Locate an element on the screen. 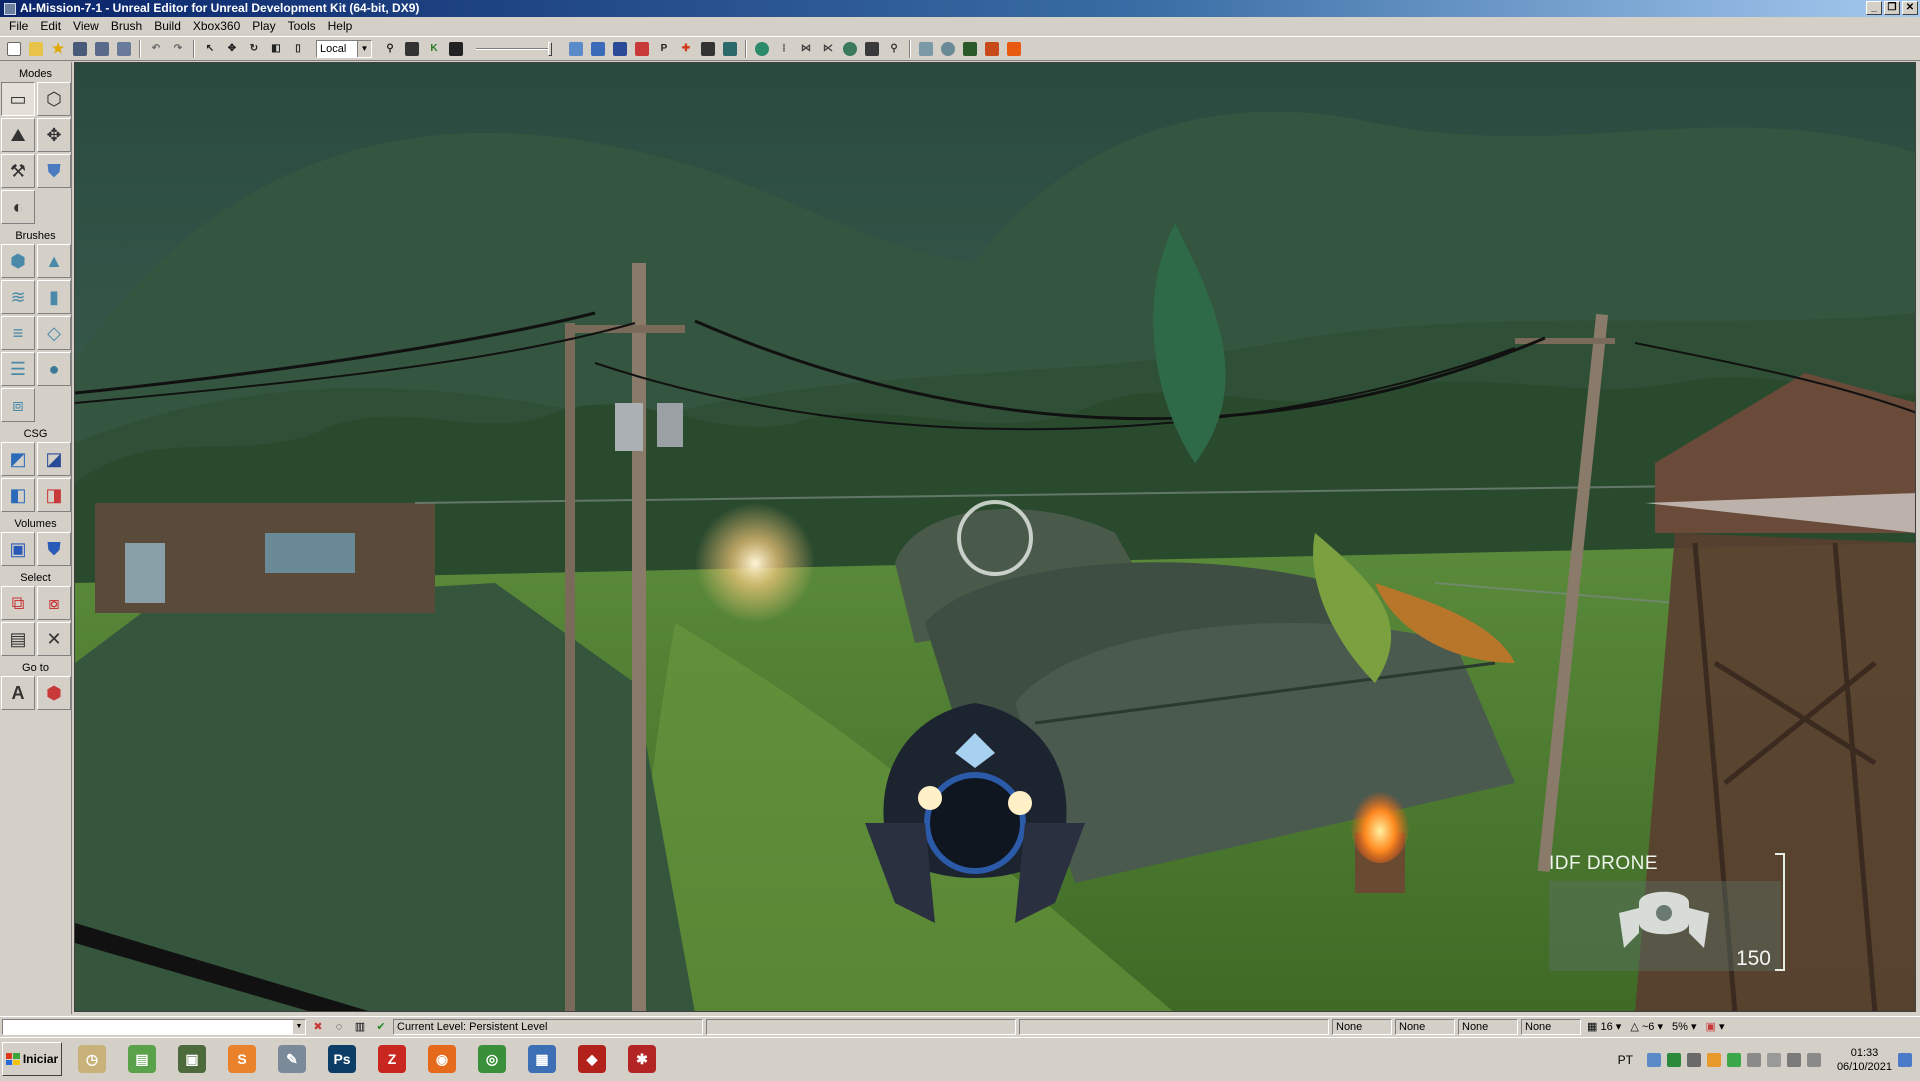  system-clock: 01:33 06/10/2021 is located at coordinates (1864, 1060).